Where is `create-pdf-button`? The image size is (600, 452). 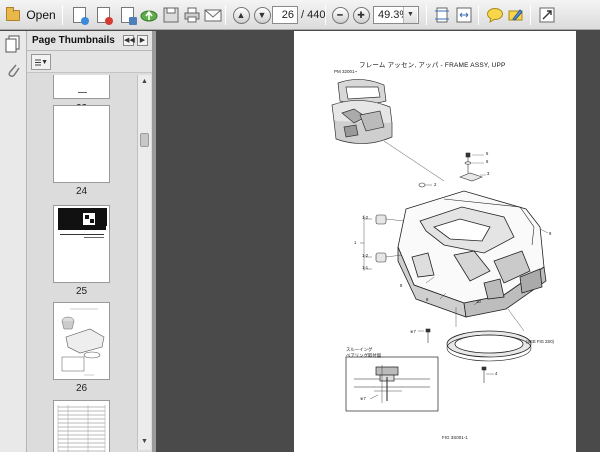
create-pdf-button is located at coordinates (79, 15).